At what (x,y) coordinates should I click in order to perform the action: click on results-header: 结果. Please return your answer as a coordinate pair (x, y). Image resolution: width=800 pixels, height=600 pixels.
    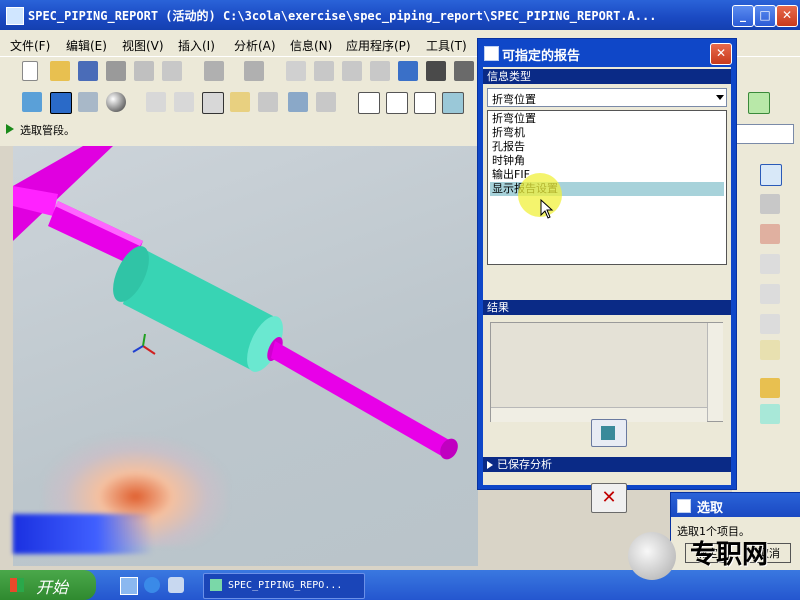
    Looking at the image, I should click on (607, 307).